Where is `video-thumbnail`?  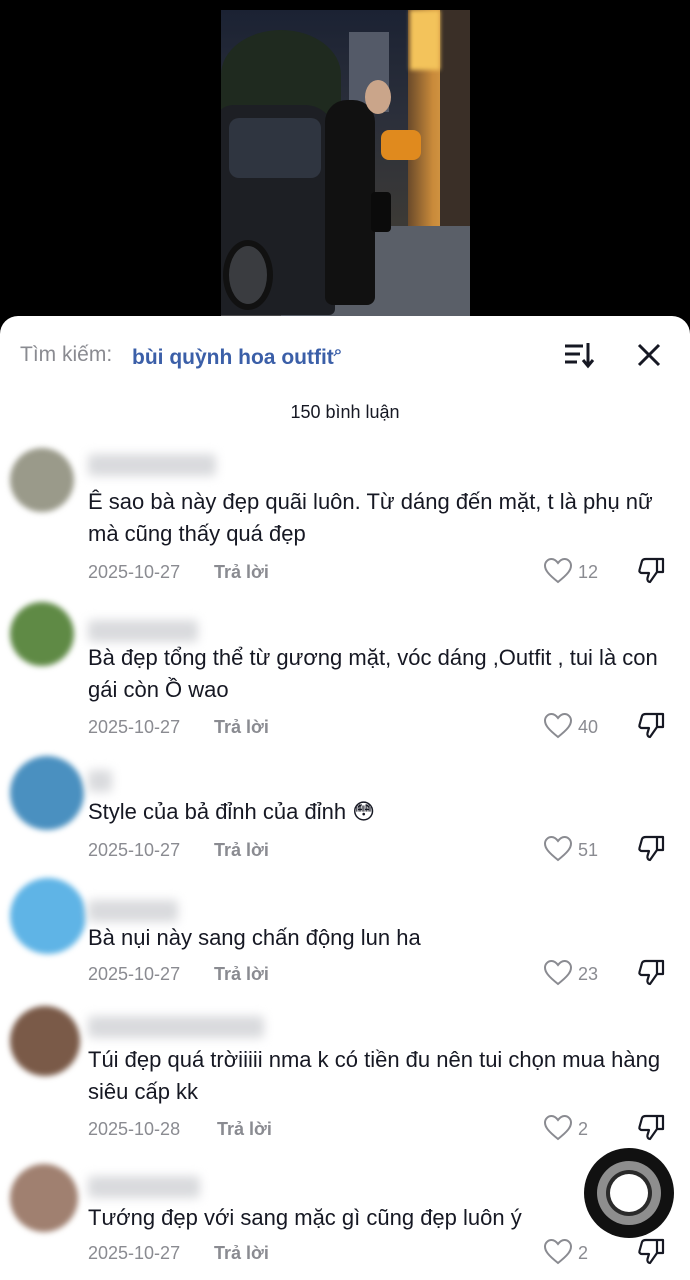
video-thumbnail is located at coordinates (345, 163).